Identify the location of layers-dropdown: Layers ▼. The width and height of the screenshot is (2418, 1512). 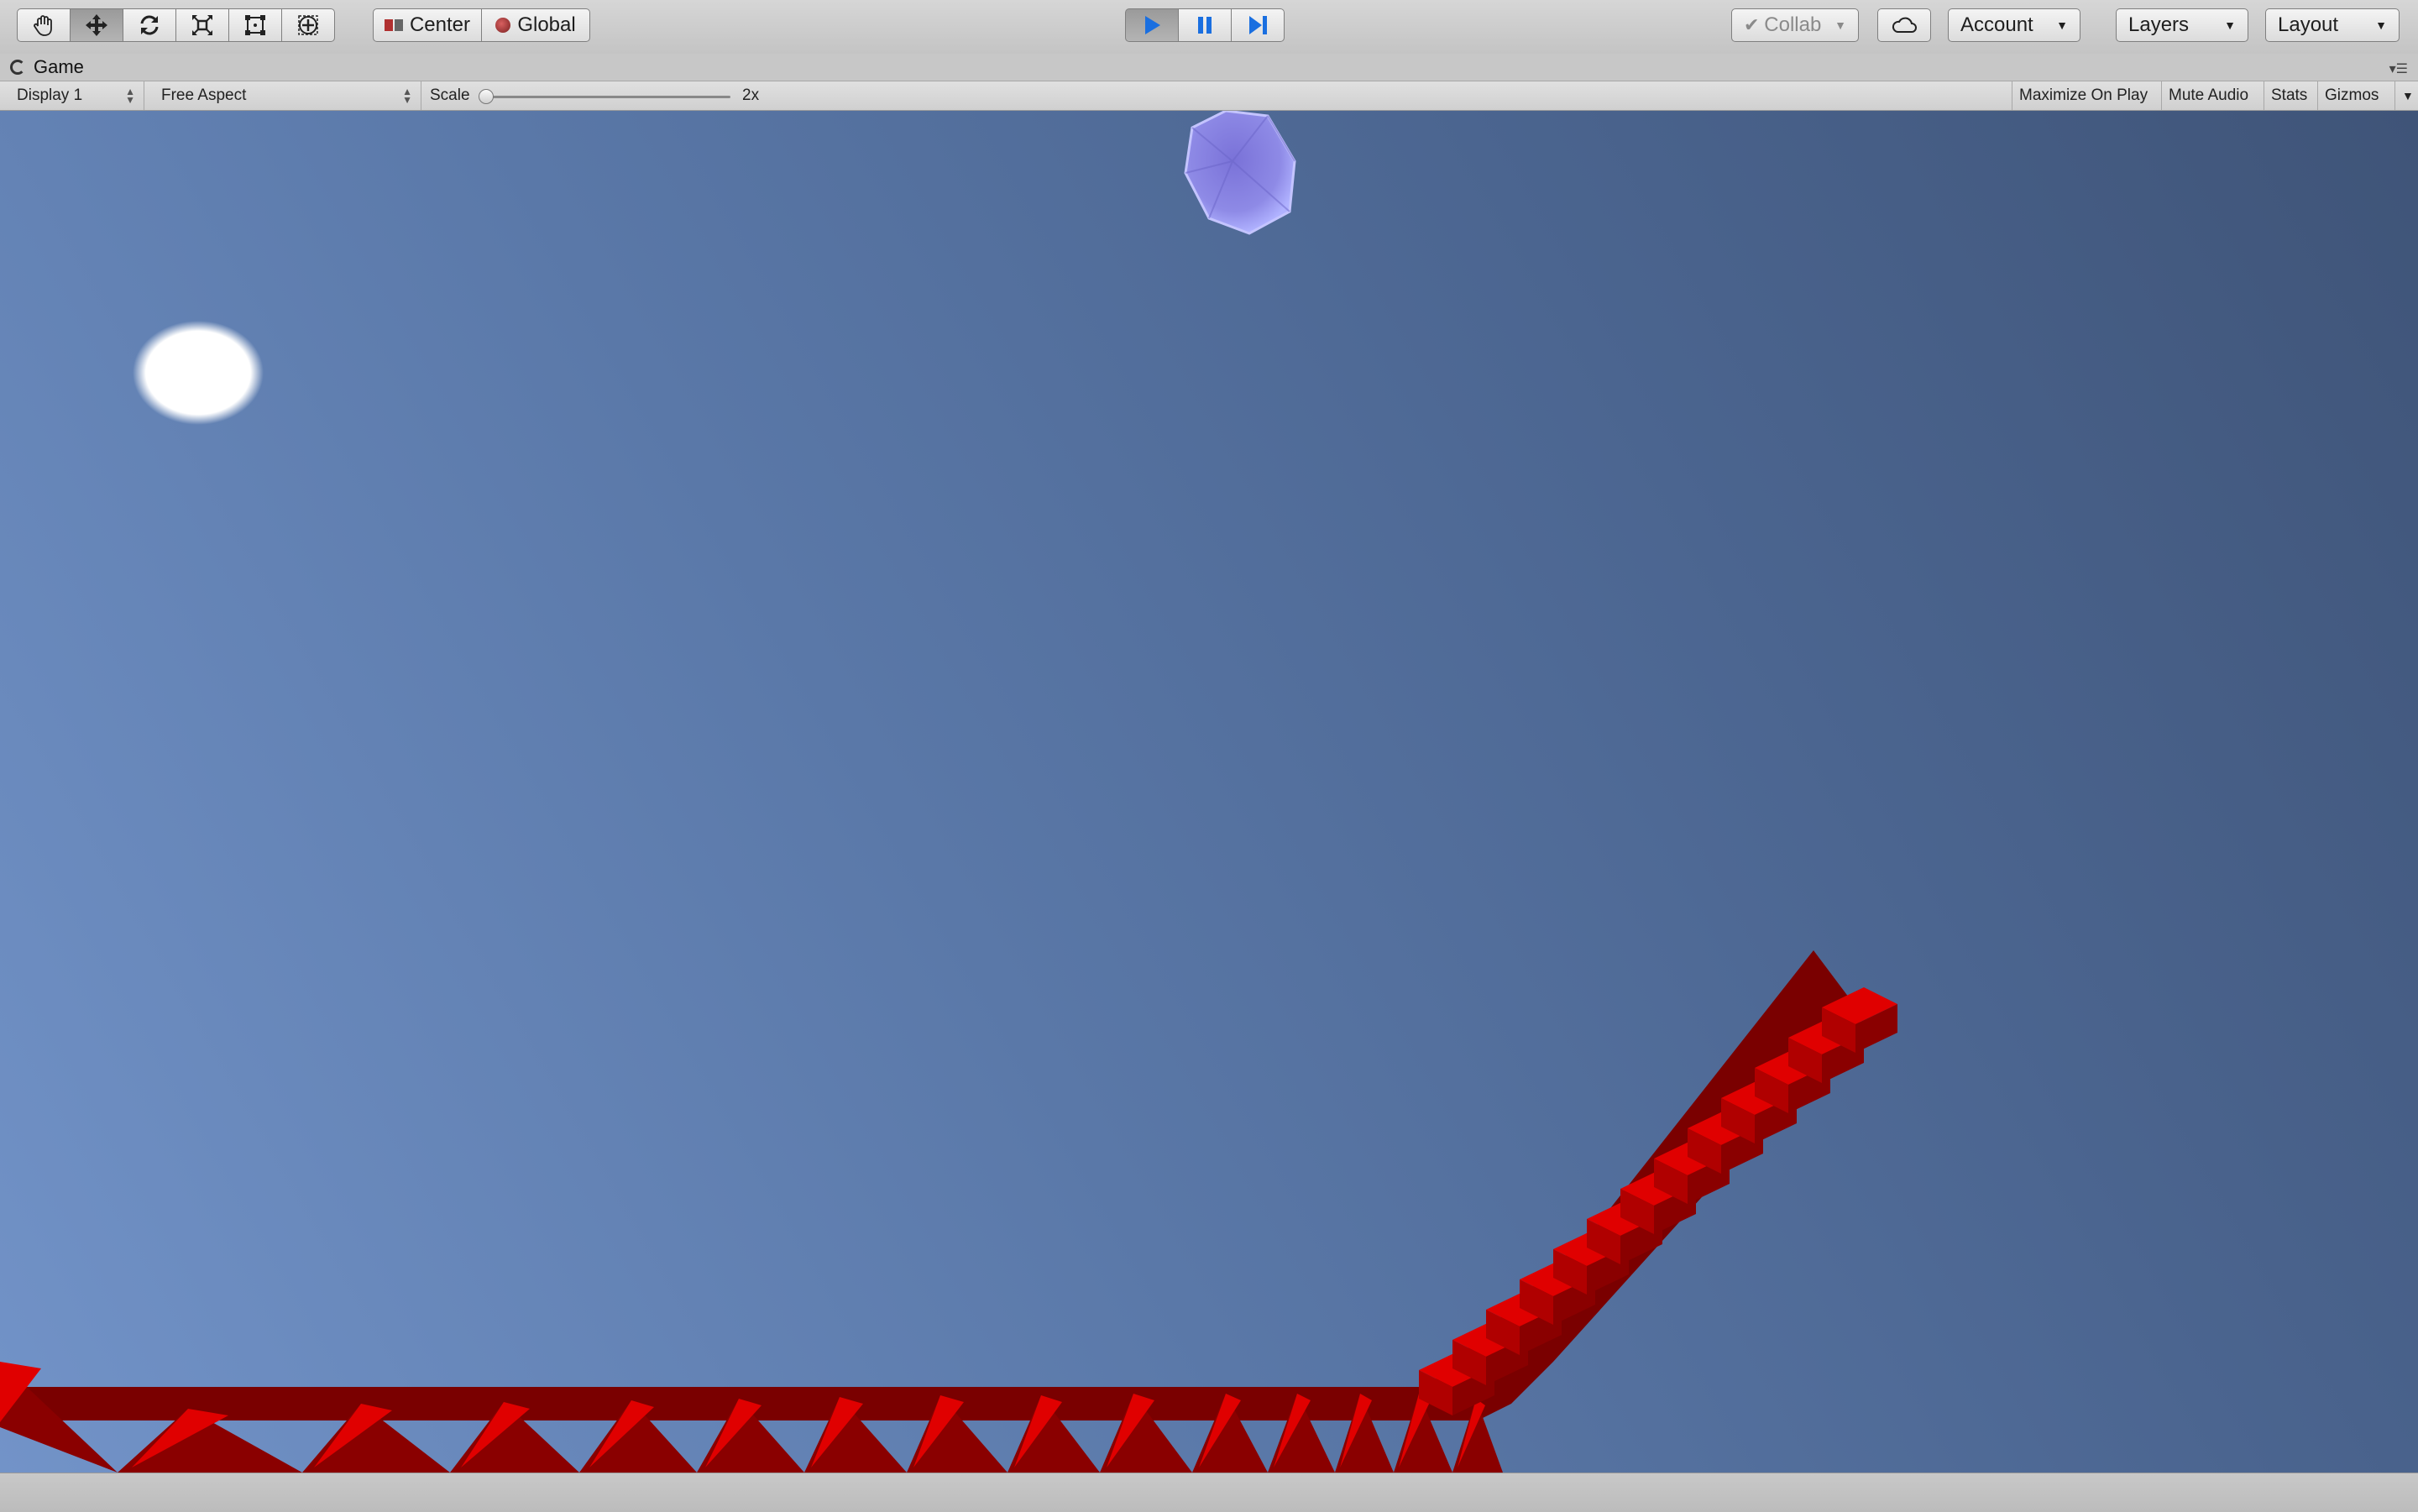
(2182, 25).